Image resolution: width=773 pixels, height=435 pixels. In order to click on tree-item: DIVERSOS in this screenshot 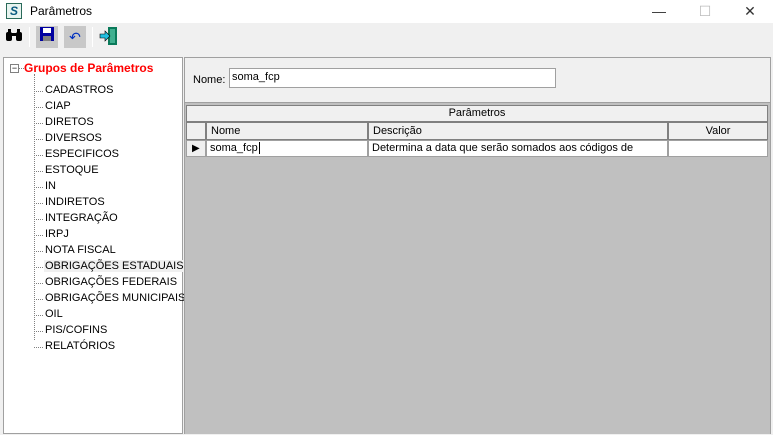, I will do `click(73, 138)`.